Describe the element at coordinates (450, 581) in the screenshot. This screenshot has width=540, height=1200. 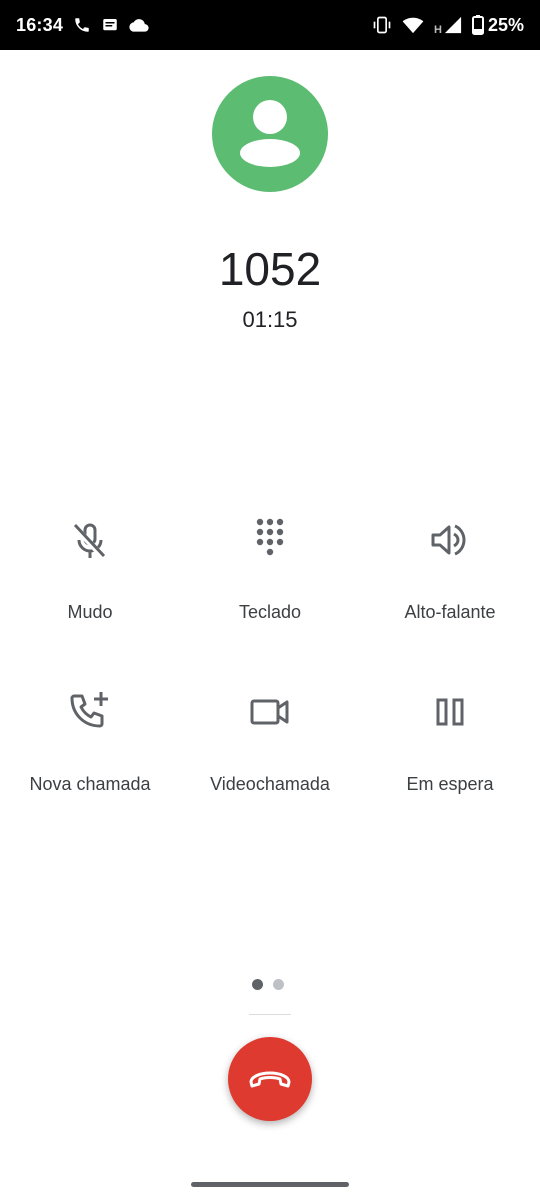
I see `speaker-button: Alto-falante` at that location.